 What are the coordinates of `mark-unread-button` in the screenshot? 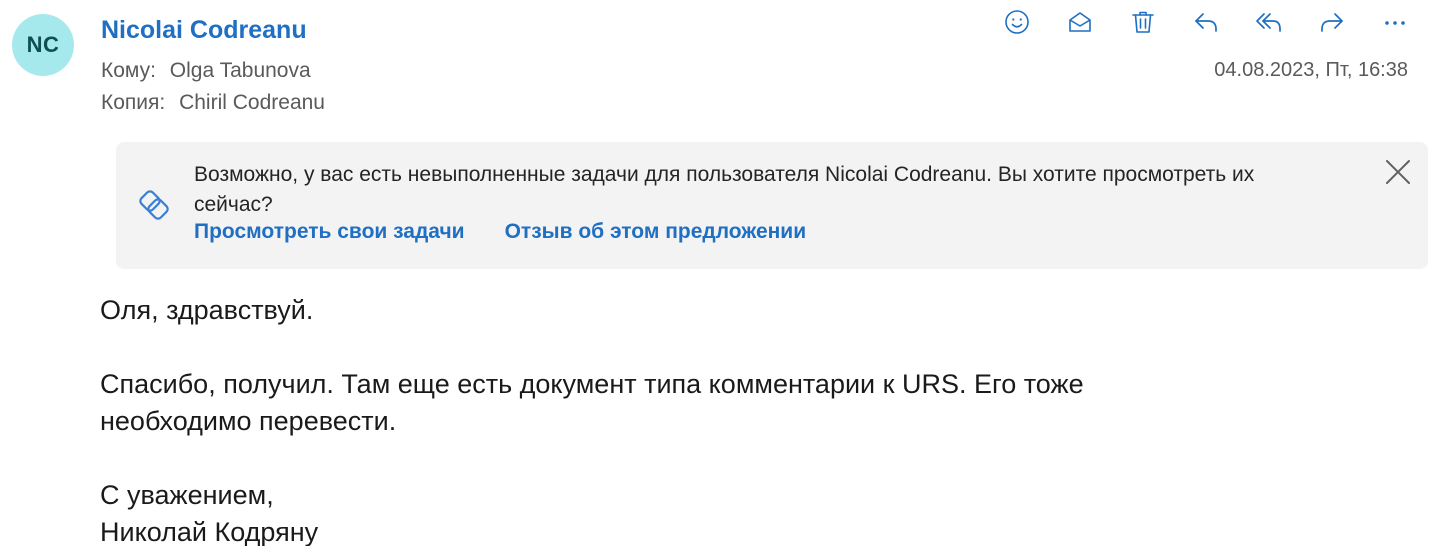 It's located at (1079, 22).